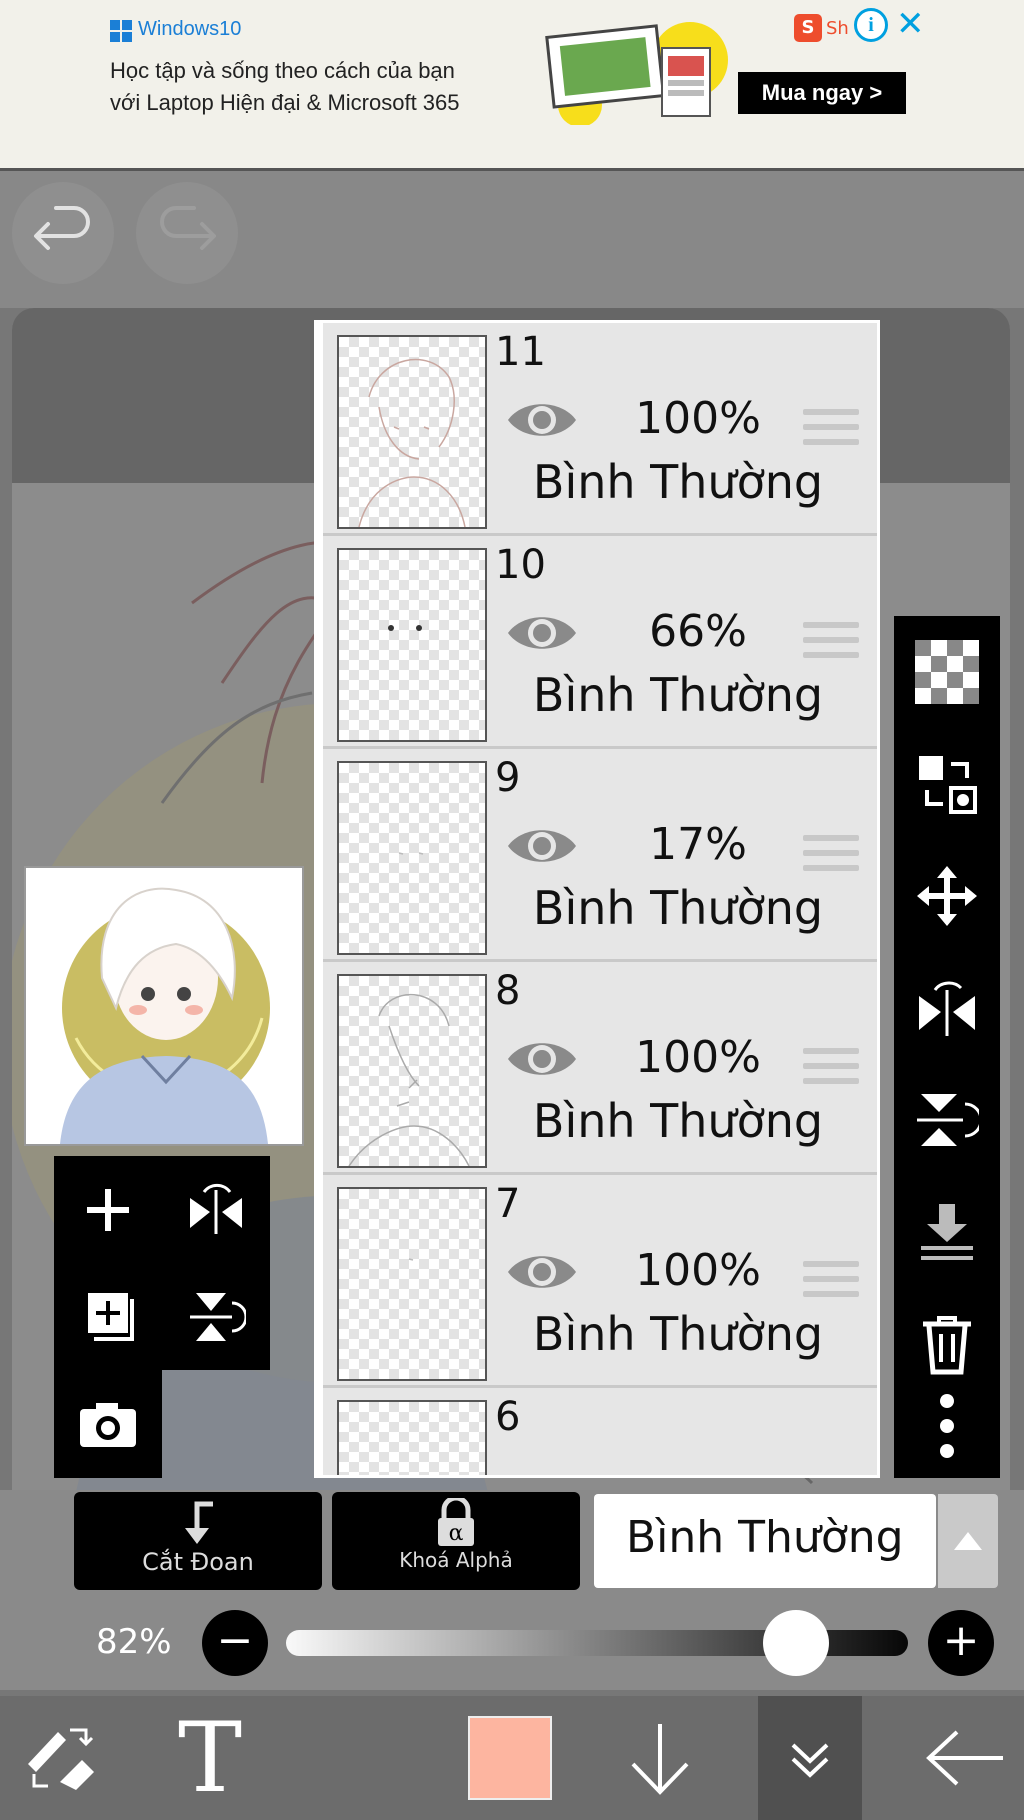 The image size is (1024, 1820). I want to click on text-tool-button: T, so click(210, 1758).